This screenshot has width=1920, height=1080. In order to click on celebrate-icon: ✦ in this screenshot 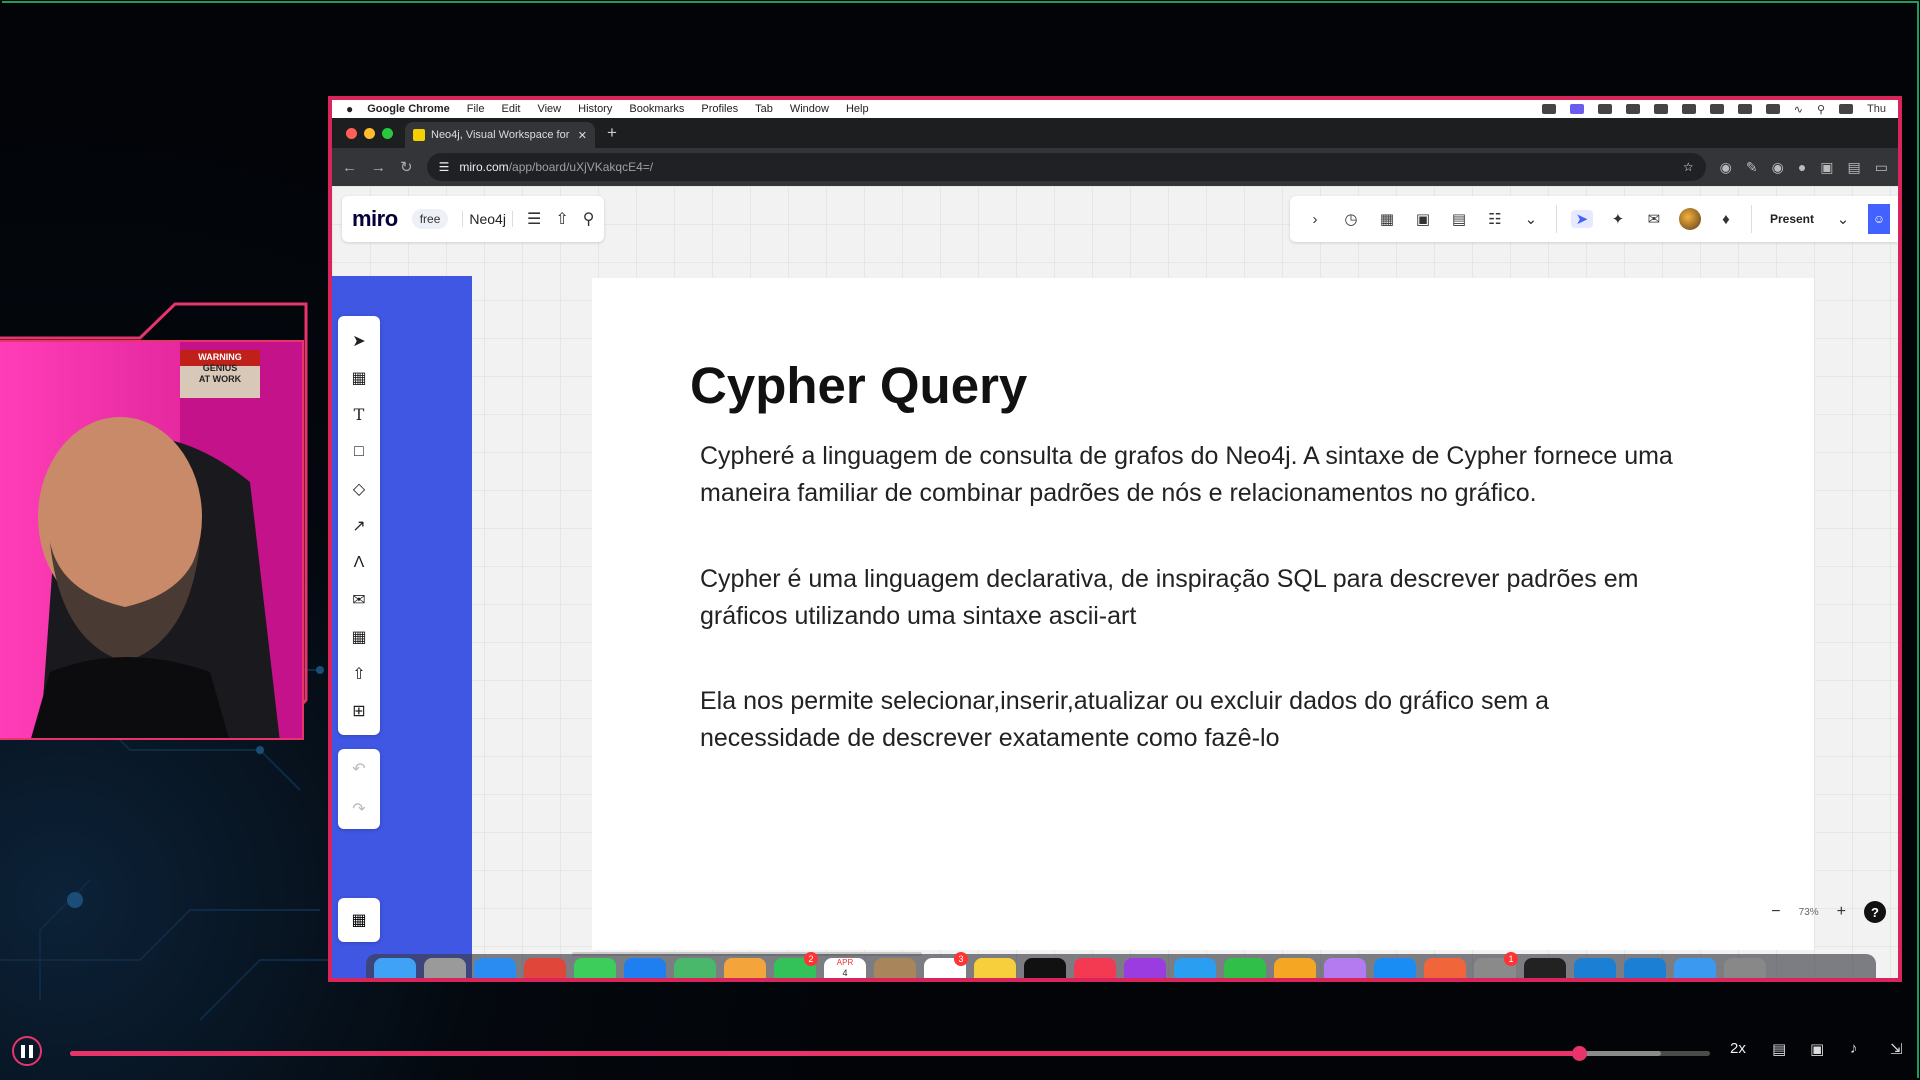, I will do `click(1618, 219)`.